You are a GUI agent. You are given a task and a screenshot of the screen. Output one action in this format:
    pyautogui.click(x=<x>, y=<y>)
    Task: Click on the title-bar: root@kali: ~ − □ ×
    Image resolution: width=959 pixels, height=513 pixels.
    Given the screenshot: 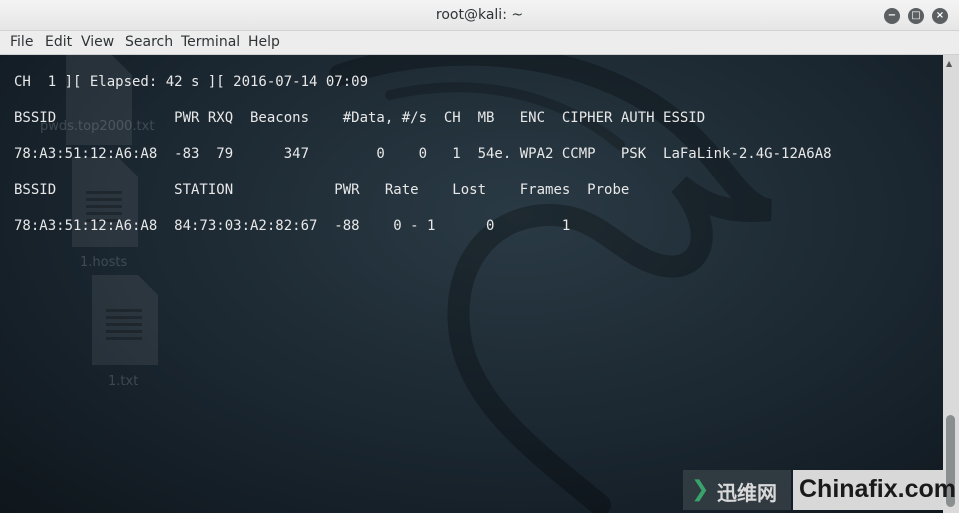 What is the action you would take?
    pyautogui.click(x=479, y=15)
    